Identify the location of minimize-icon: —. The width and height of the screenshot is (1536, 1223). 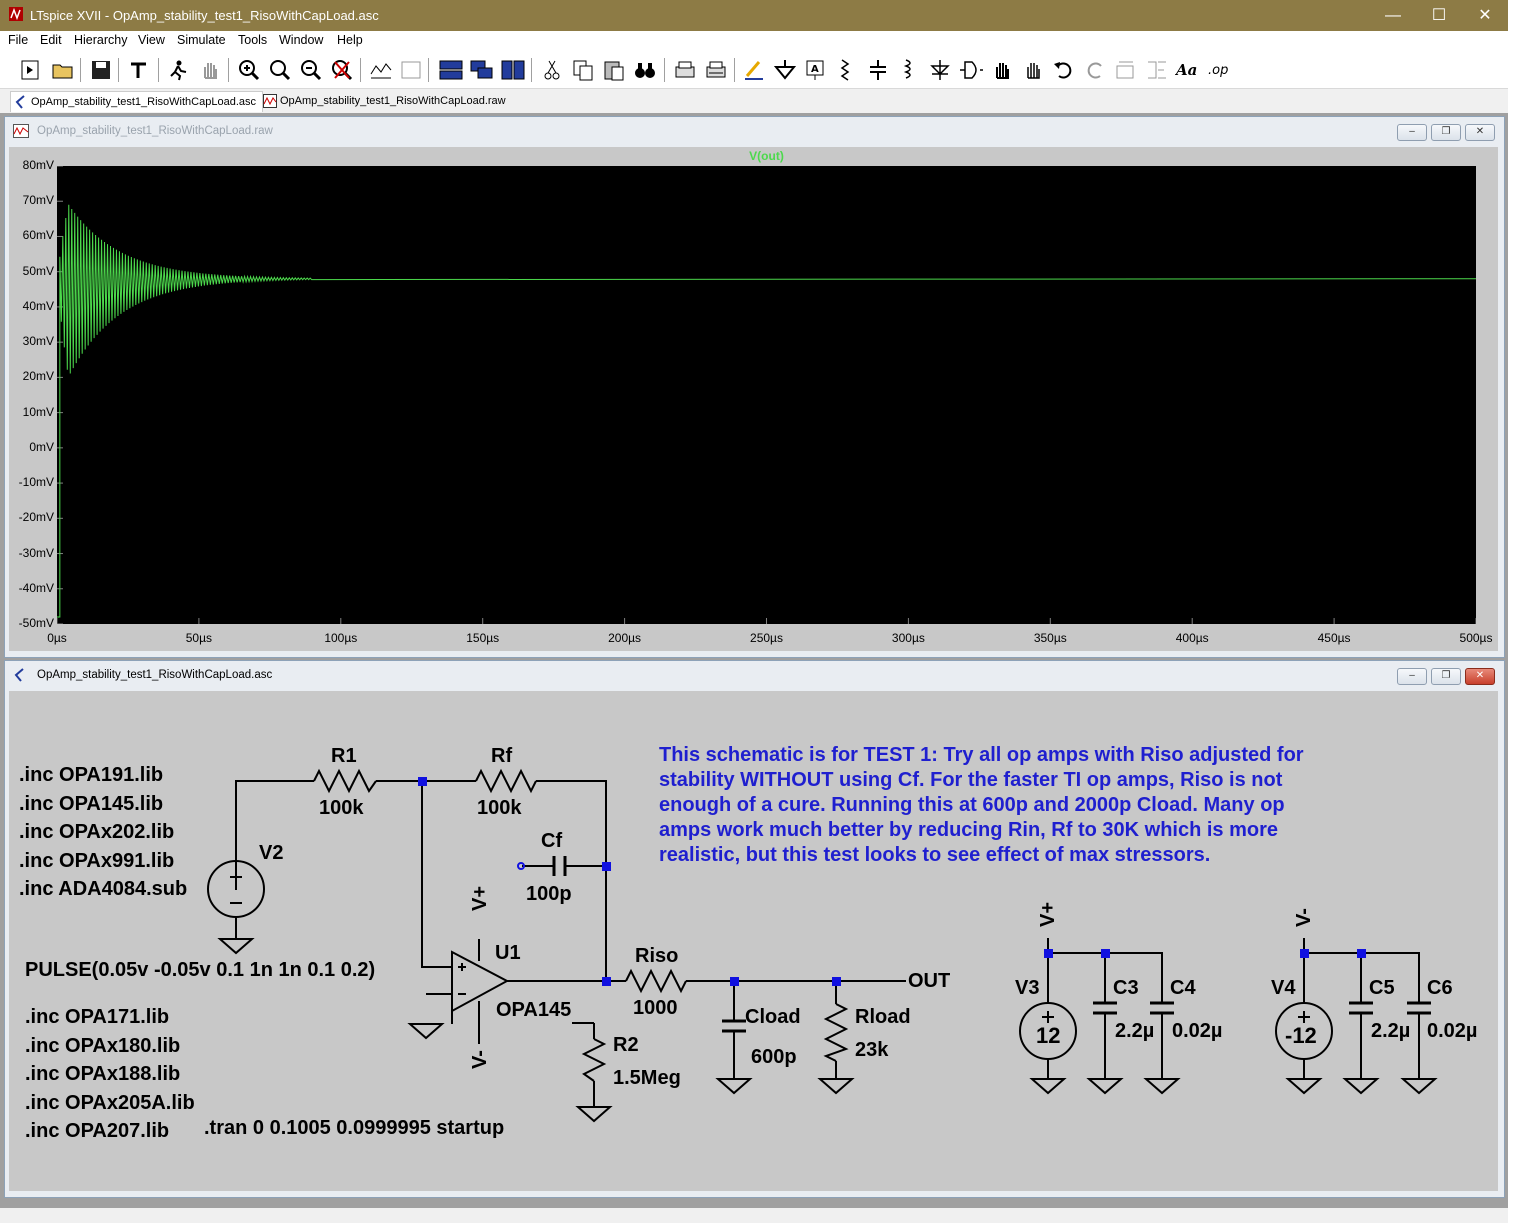
(1393, 15).